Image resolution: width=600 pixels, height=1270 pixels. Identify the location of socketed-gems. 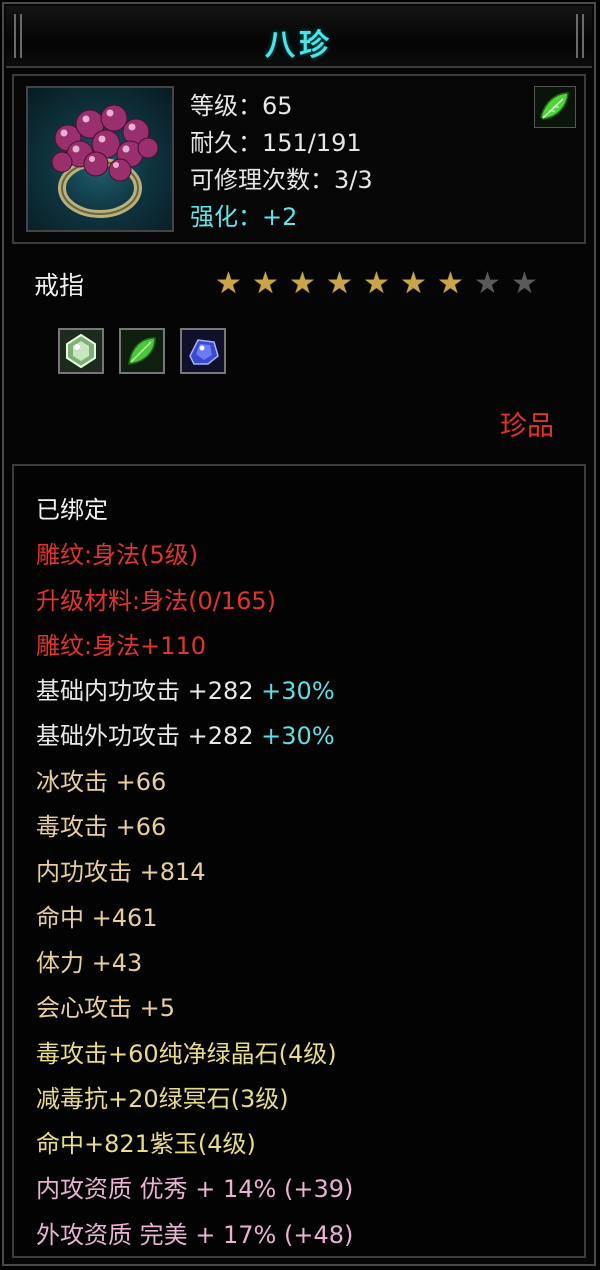
(149, 351).